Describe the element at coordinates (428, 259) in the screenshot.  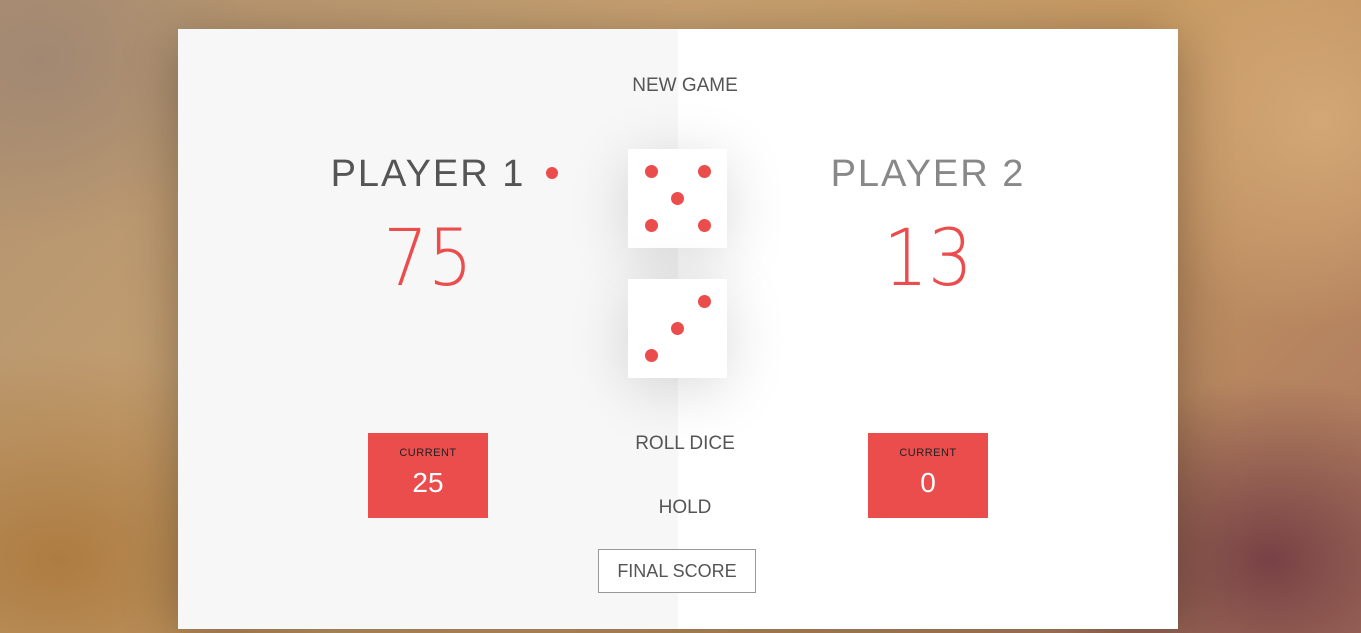
I see `player-1-score: 75` at that location.